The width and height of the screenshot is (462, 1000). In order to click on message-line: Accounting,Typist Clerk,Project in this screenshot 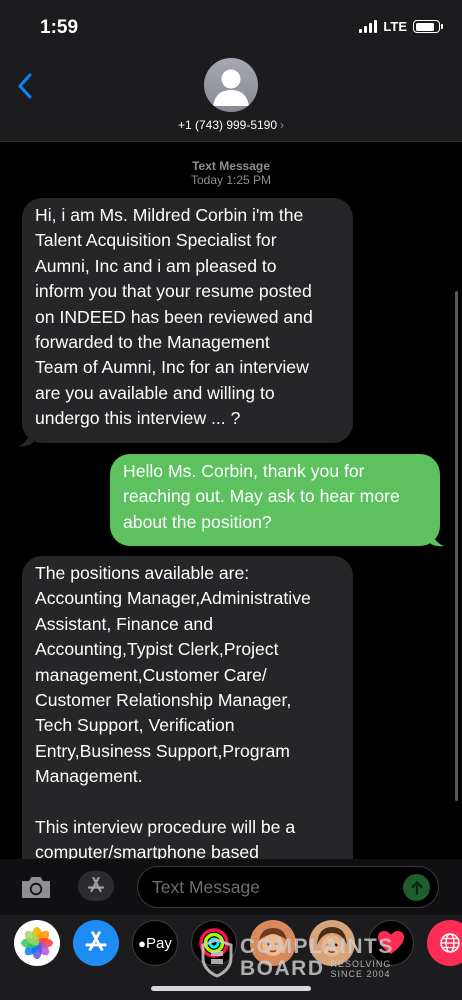, I will do `click(157, 649)`.